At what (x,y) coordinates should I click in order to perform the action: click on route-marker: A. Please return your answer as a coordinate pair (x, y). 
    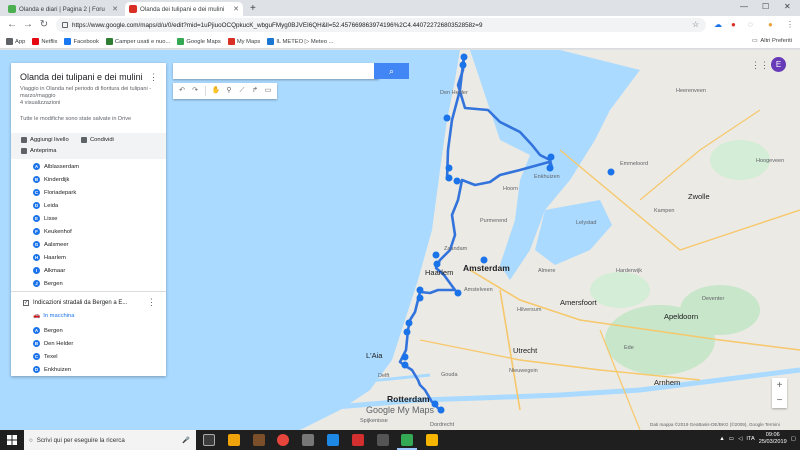
    Looking at the image, I should click on (36, 330).